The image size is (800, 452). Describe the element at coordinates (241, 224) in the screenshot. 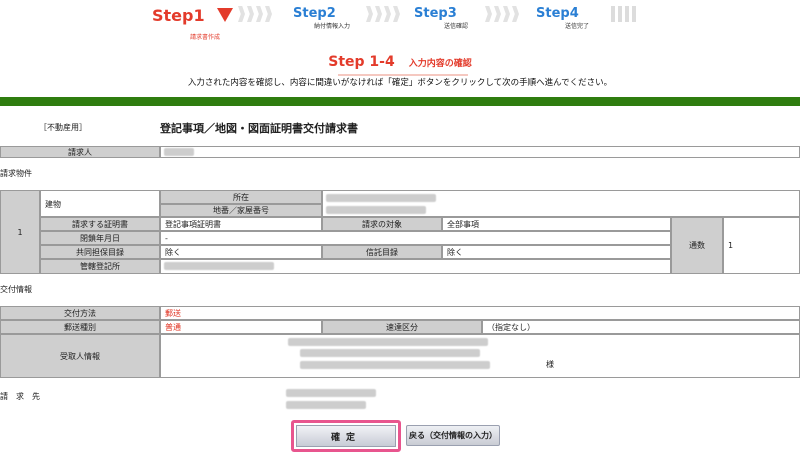

I see `cert-value: 登記事項証明書` at that location.